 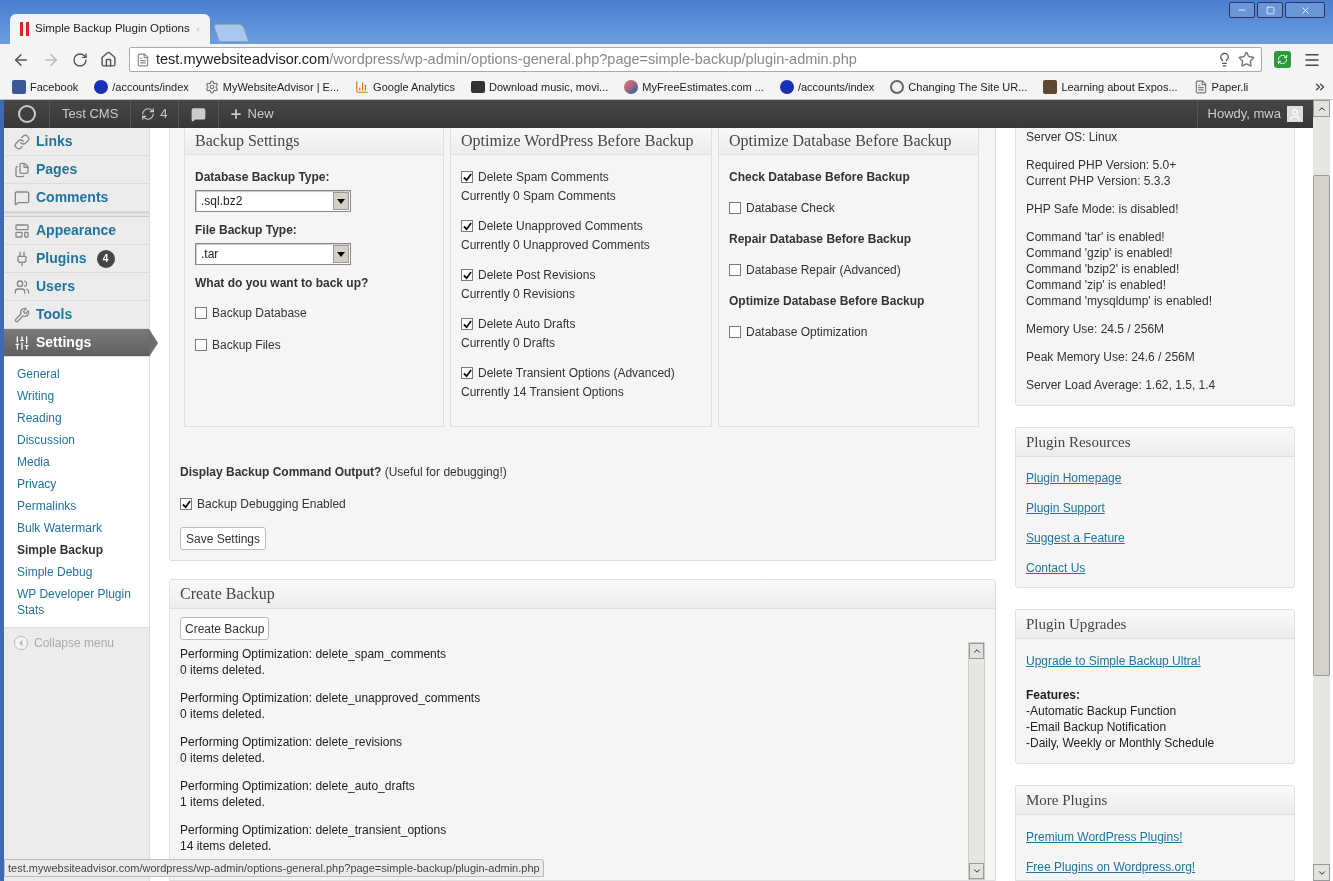 I want to click on checkbox-label: Database Repair (Advanced), so click(x=823, y=270).